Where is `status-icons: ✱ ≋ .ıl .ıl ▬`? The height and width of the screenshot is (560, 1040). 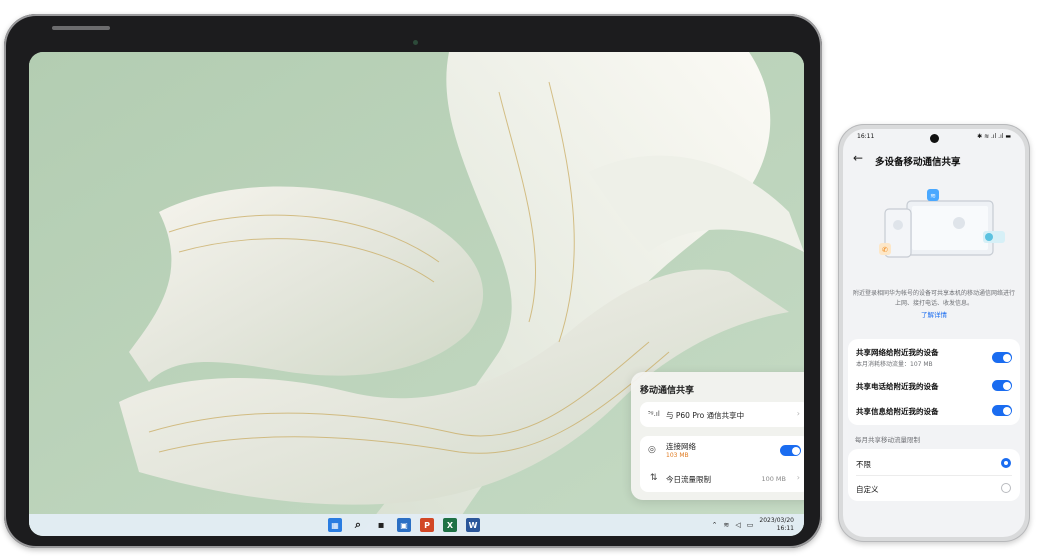 status-icons: ✱ ≋ .ıl .ıl ▬ is located at coordinates (994, 136).